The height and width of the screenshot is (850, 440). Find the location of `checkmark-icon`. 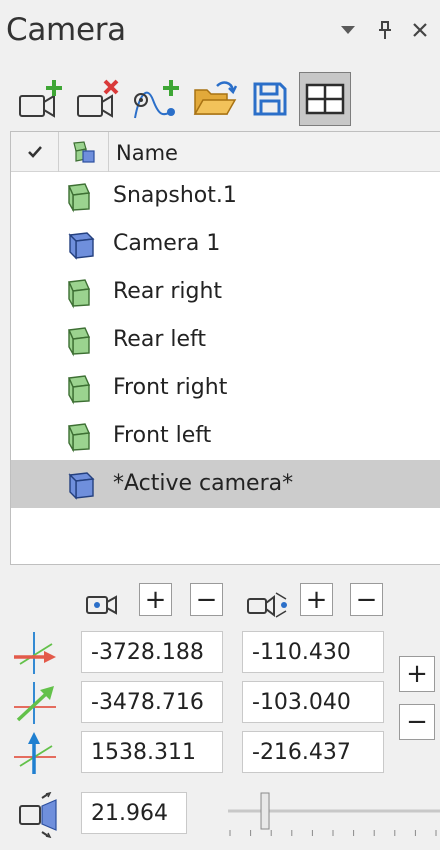

checkmark-icon is located at coordinates (34, 152).